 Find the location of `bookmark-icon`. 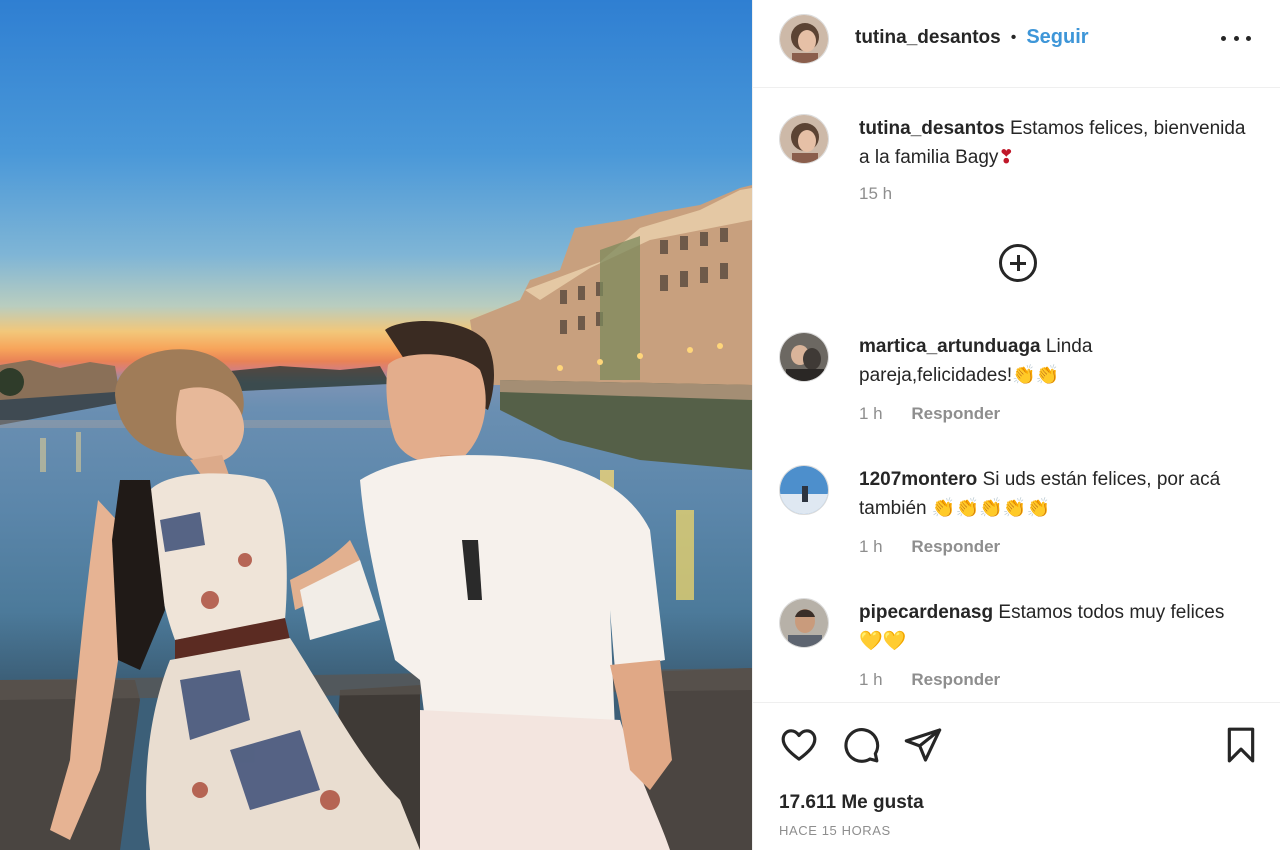

bookmark-icon is located at coordinates (1241, 745).